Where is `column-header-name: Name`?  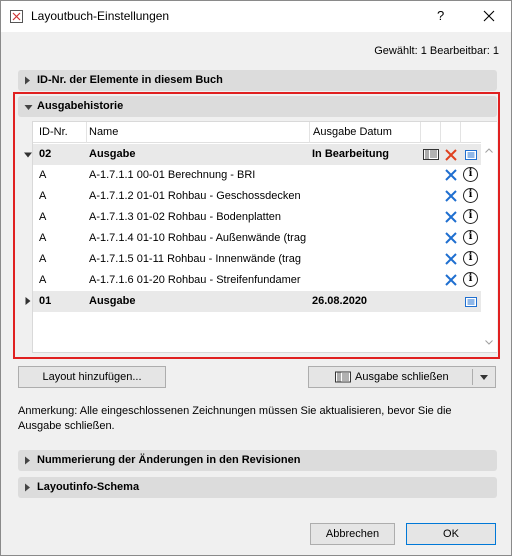 column-header-name: Name is located at coordinates (103, 132).